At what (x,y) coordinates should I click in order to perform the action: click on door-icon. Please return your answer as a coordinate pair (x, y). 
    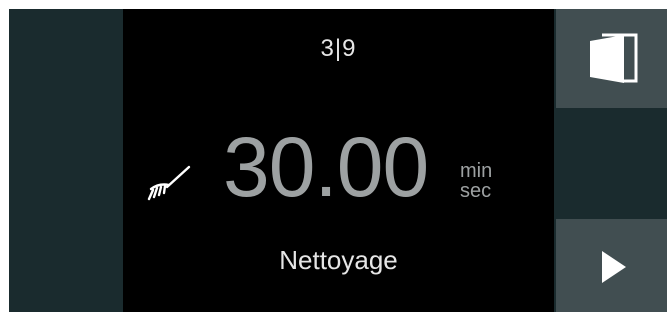
    Looking at the image, I should click on (614, 58).